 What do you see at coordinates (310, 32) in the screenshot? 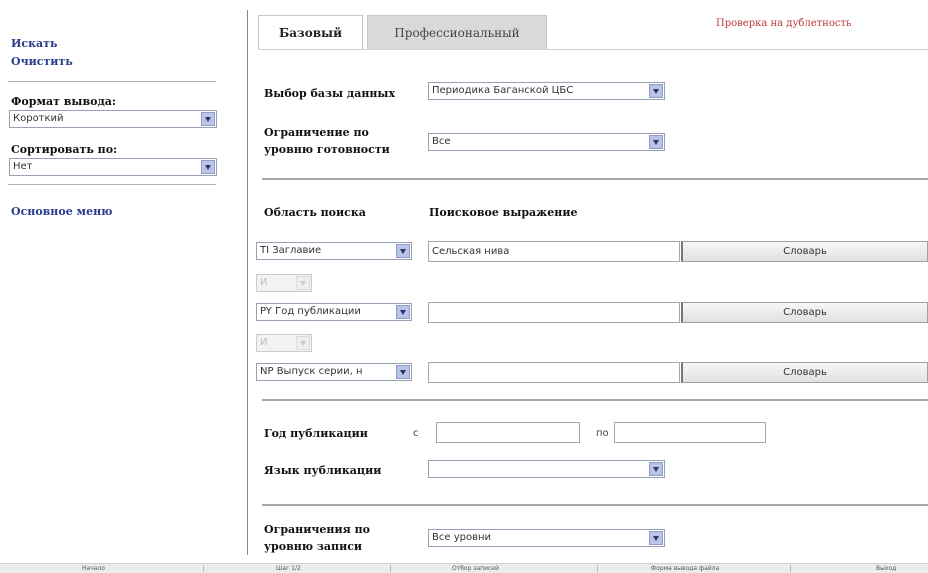
I see `tab-basic: Базовый` at bounding box center [310, 32].